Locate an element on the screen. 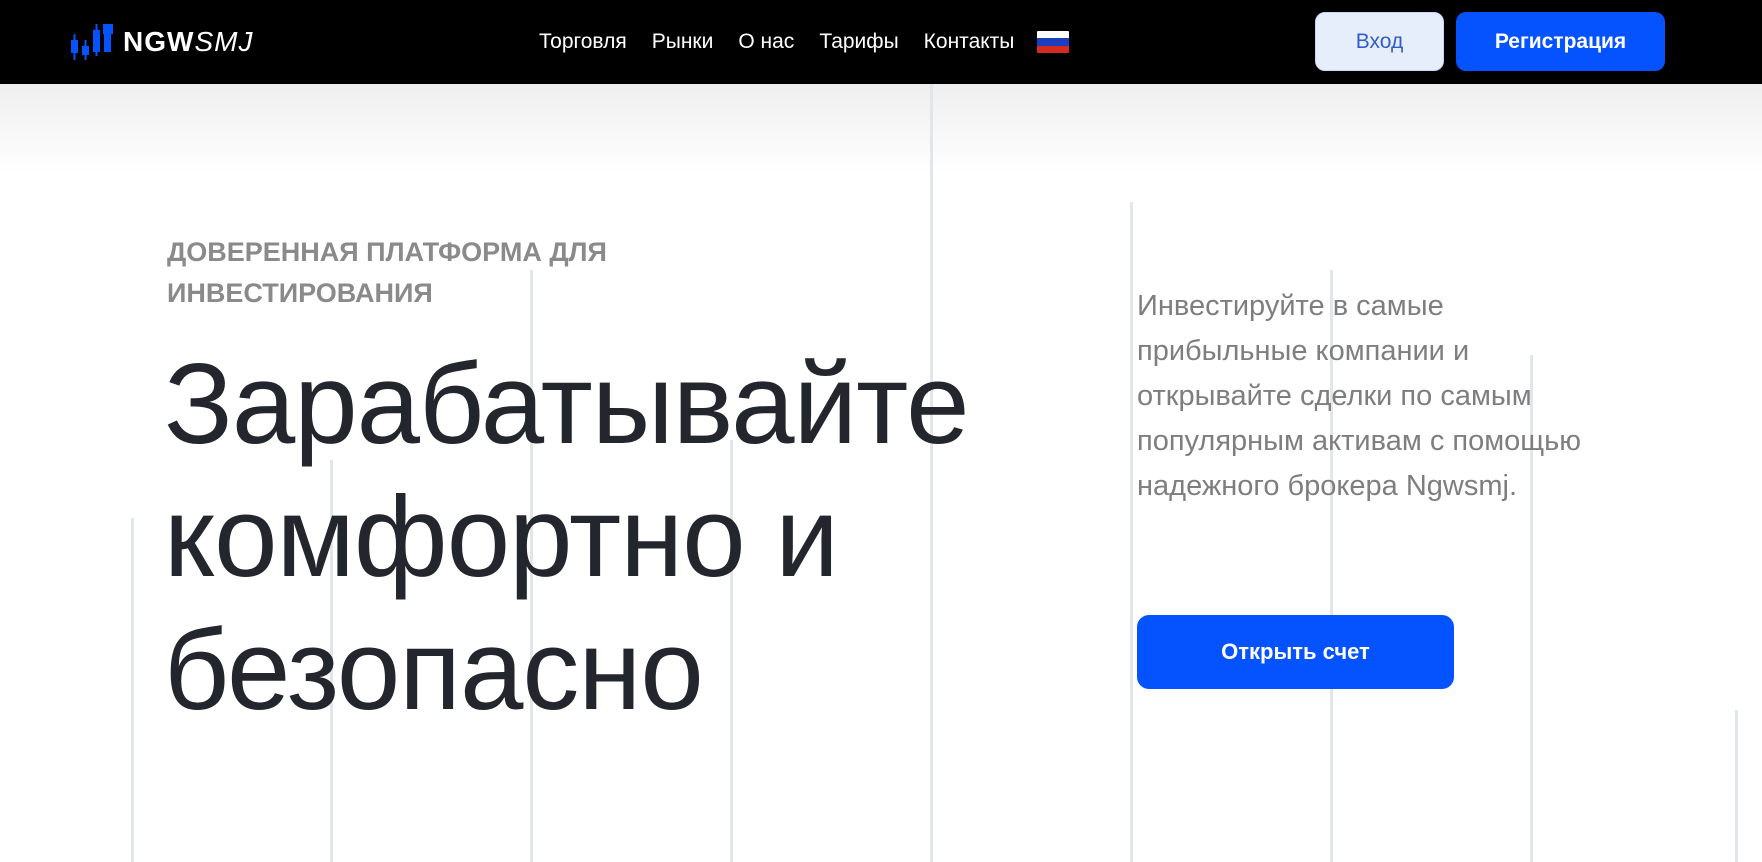 The image size is (1762, 862). nav-item-contacts: Контакты is located at coordinates (969, 42).